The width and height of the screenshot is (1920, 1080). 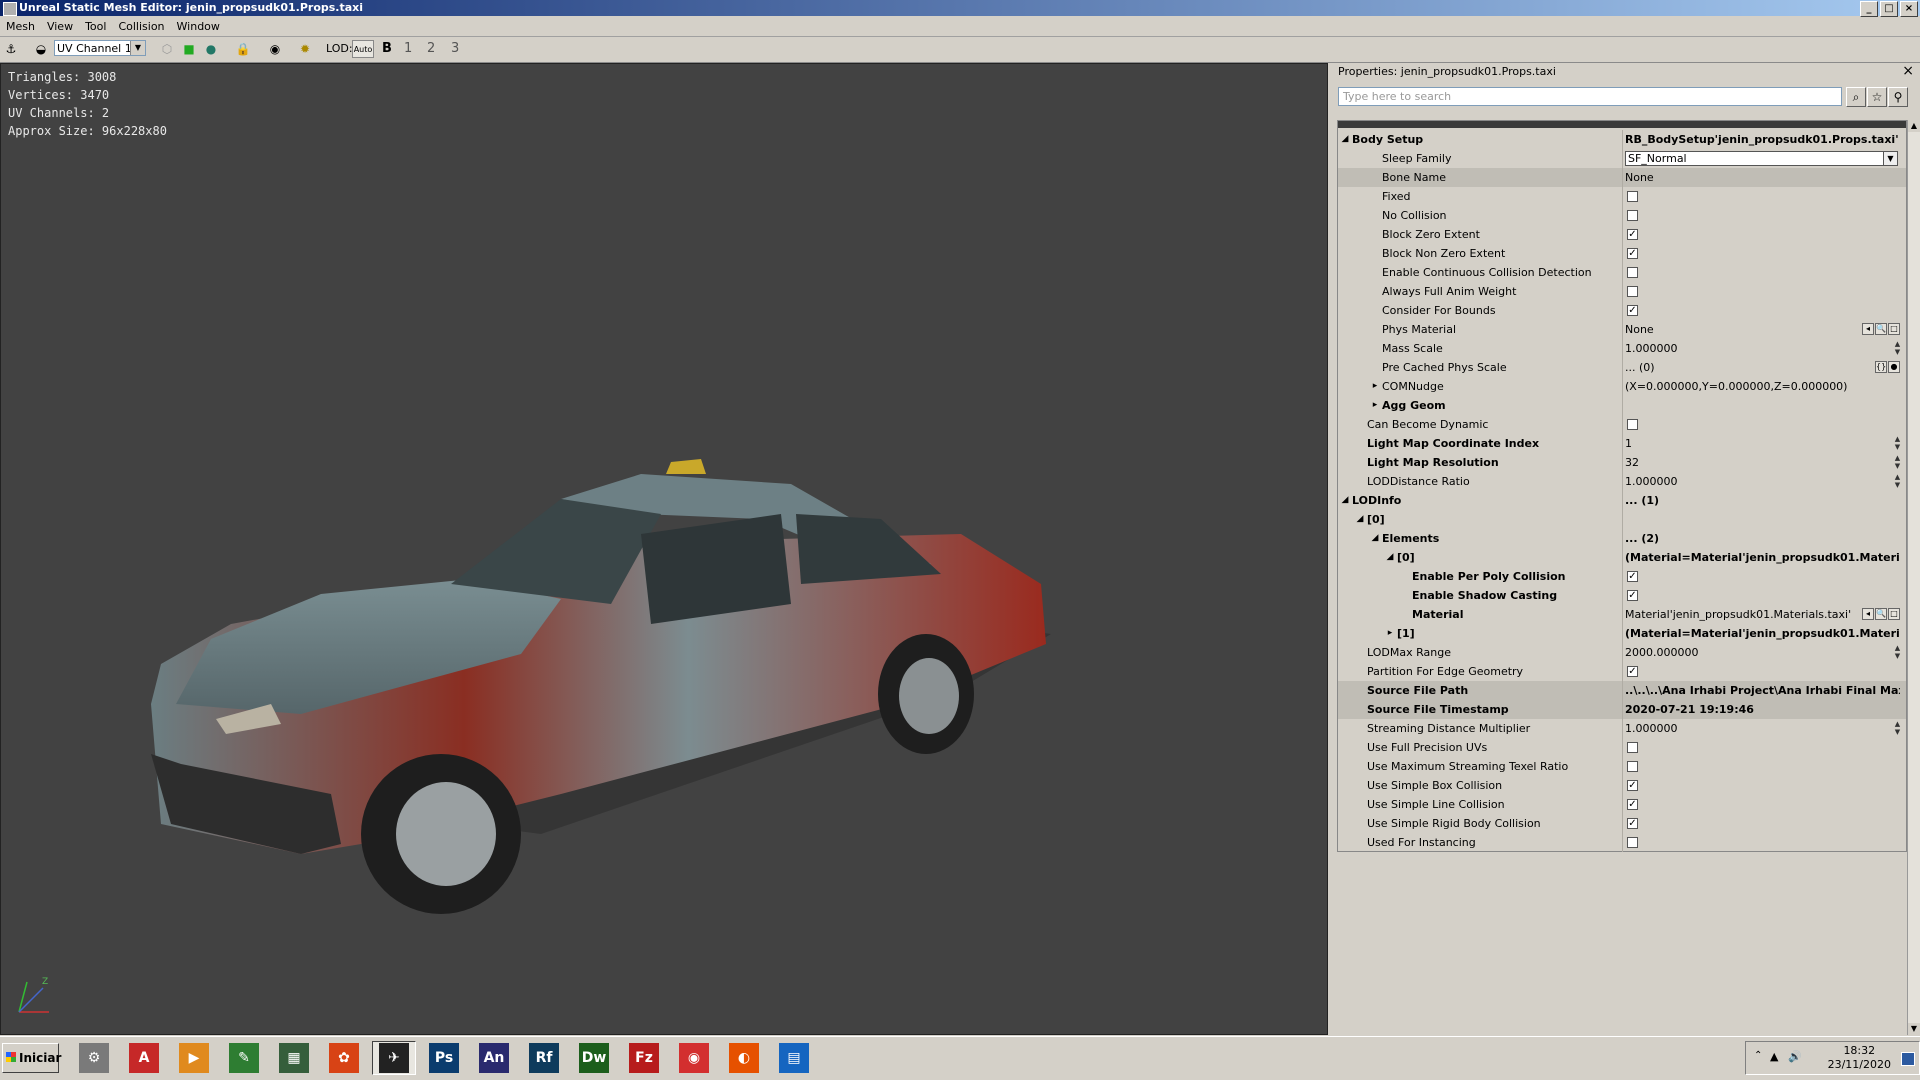 I want to click on scroll-up-icon: ▲, so click(x=1914, y=126).